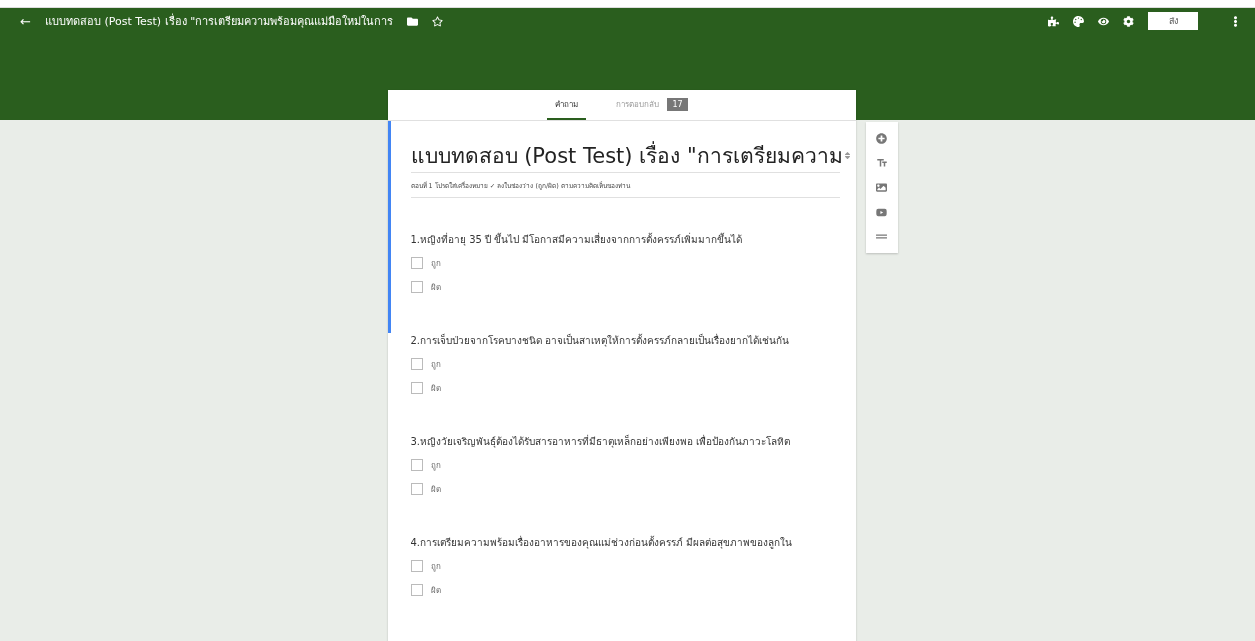 The height and width of the screenshot is (641, 1255). Describe the element at coordinates (577, 239) in the screenshot. I see `question-text: 1.หญิงที่อายุ 35 ปี ขึ้นไป มีโอกาสมีความเสี่ยงจากการตั้งครรภ์เพิ่มมากขึ้นได้` at that location.